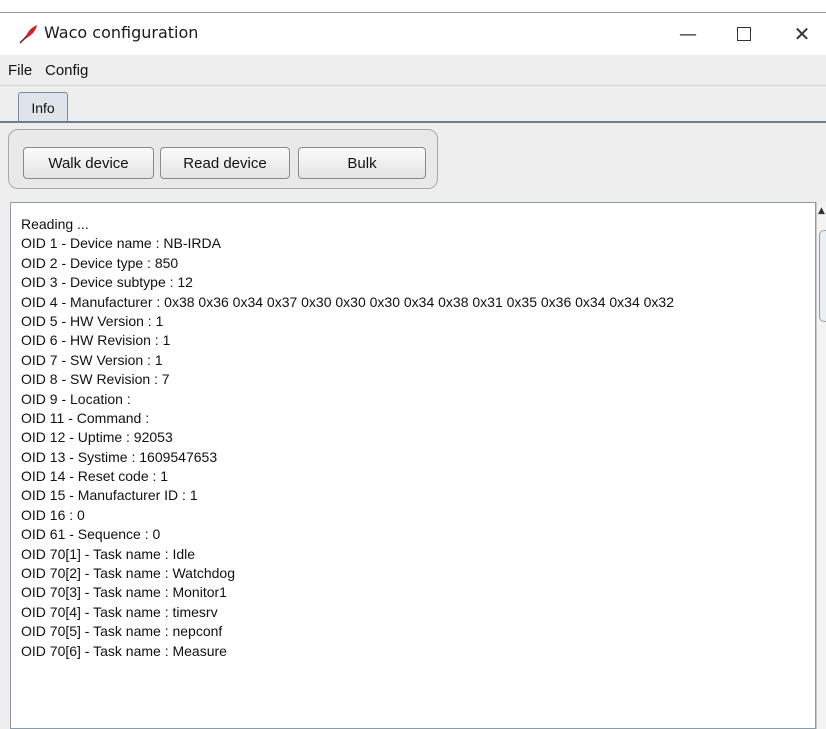 The image size is (826, 729). What do you see at coordinates (43, 107) in the screenshot?
I see `tab-info: Info` at bounding box center [43, 107].